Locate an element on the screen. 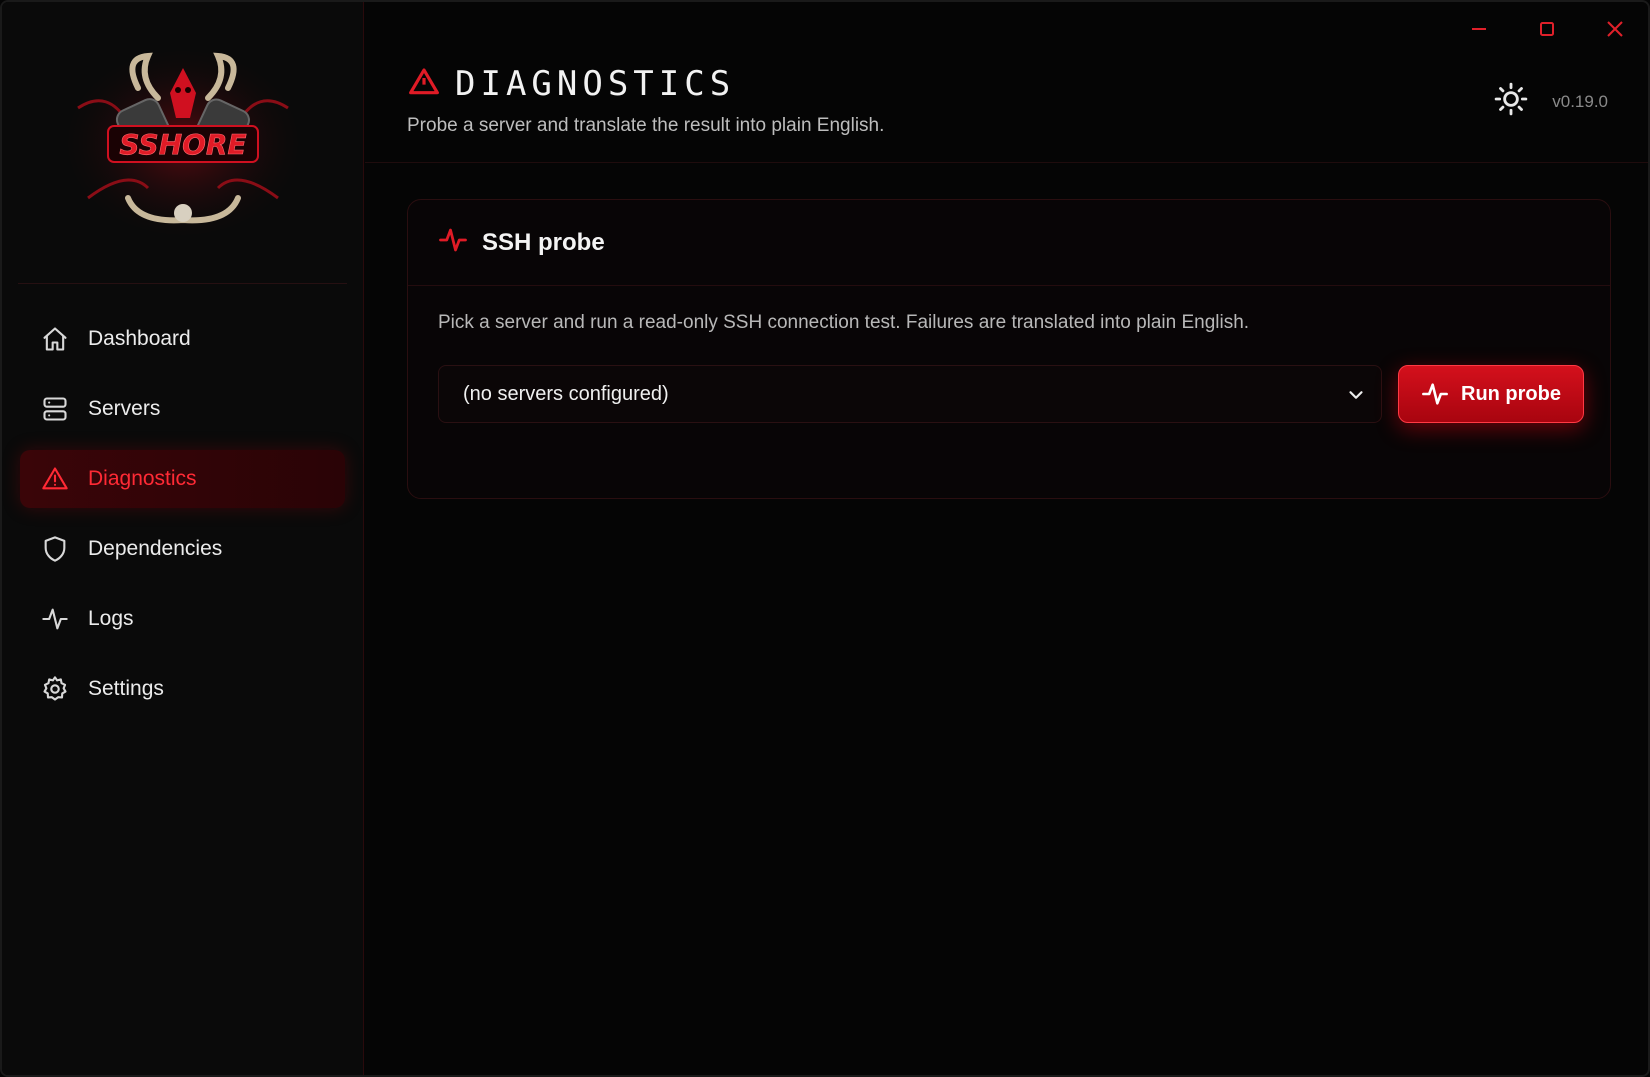 The height and width of the screenshot is (1077, 1650). run-probe-button: Run probe is located at coordinates (1491, 394).